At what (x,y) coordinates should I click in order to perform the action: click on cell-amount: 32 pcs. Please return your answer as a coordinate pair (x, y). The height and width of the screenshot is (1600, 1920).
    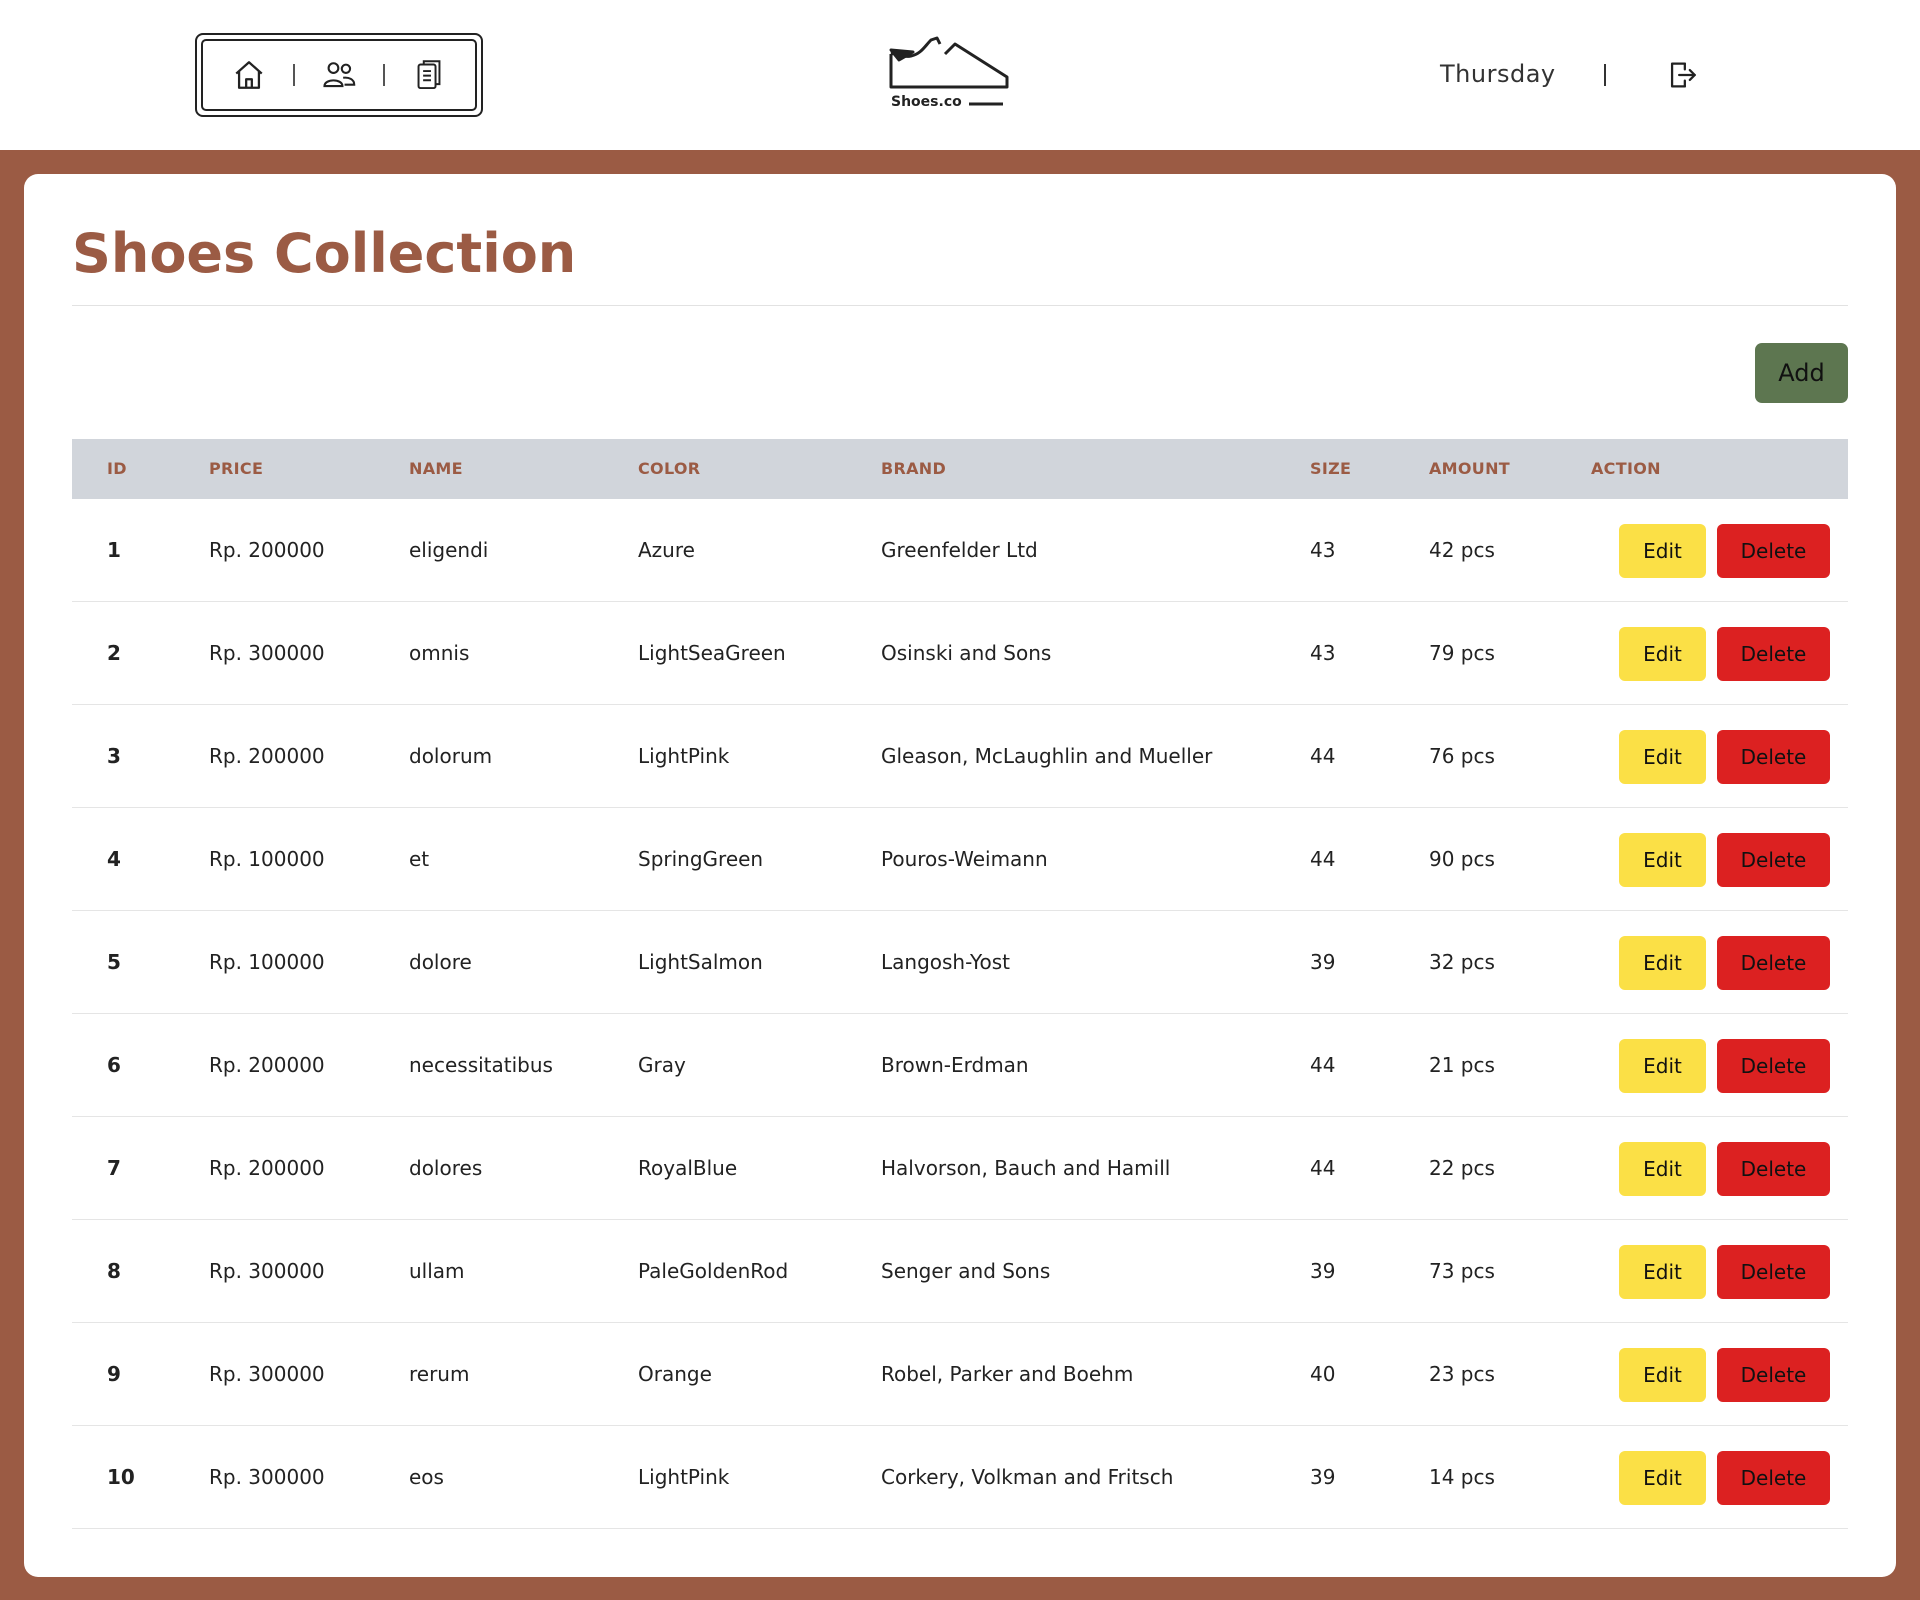
    Looking at the image, I should click on (1462, 962).